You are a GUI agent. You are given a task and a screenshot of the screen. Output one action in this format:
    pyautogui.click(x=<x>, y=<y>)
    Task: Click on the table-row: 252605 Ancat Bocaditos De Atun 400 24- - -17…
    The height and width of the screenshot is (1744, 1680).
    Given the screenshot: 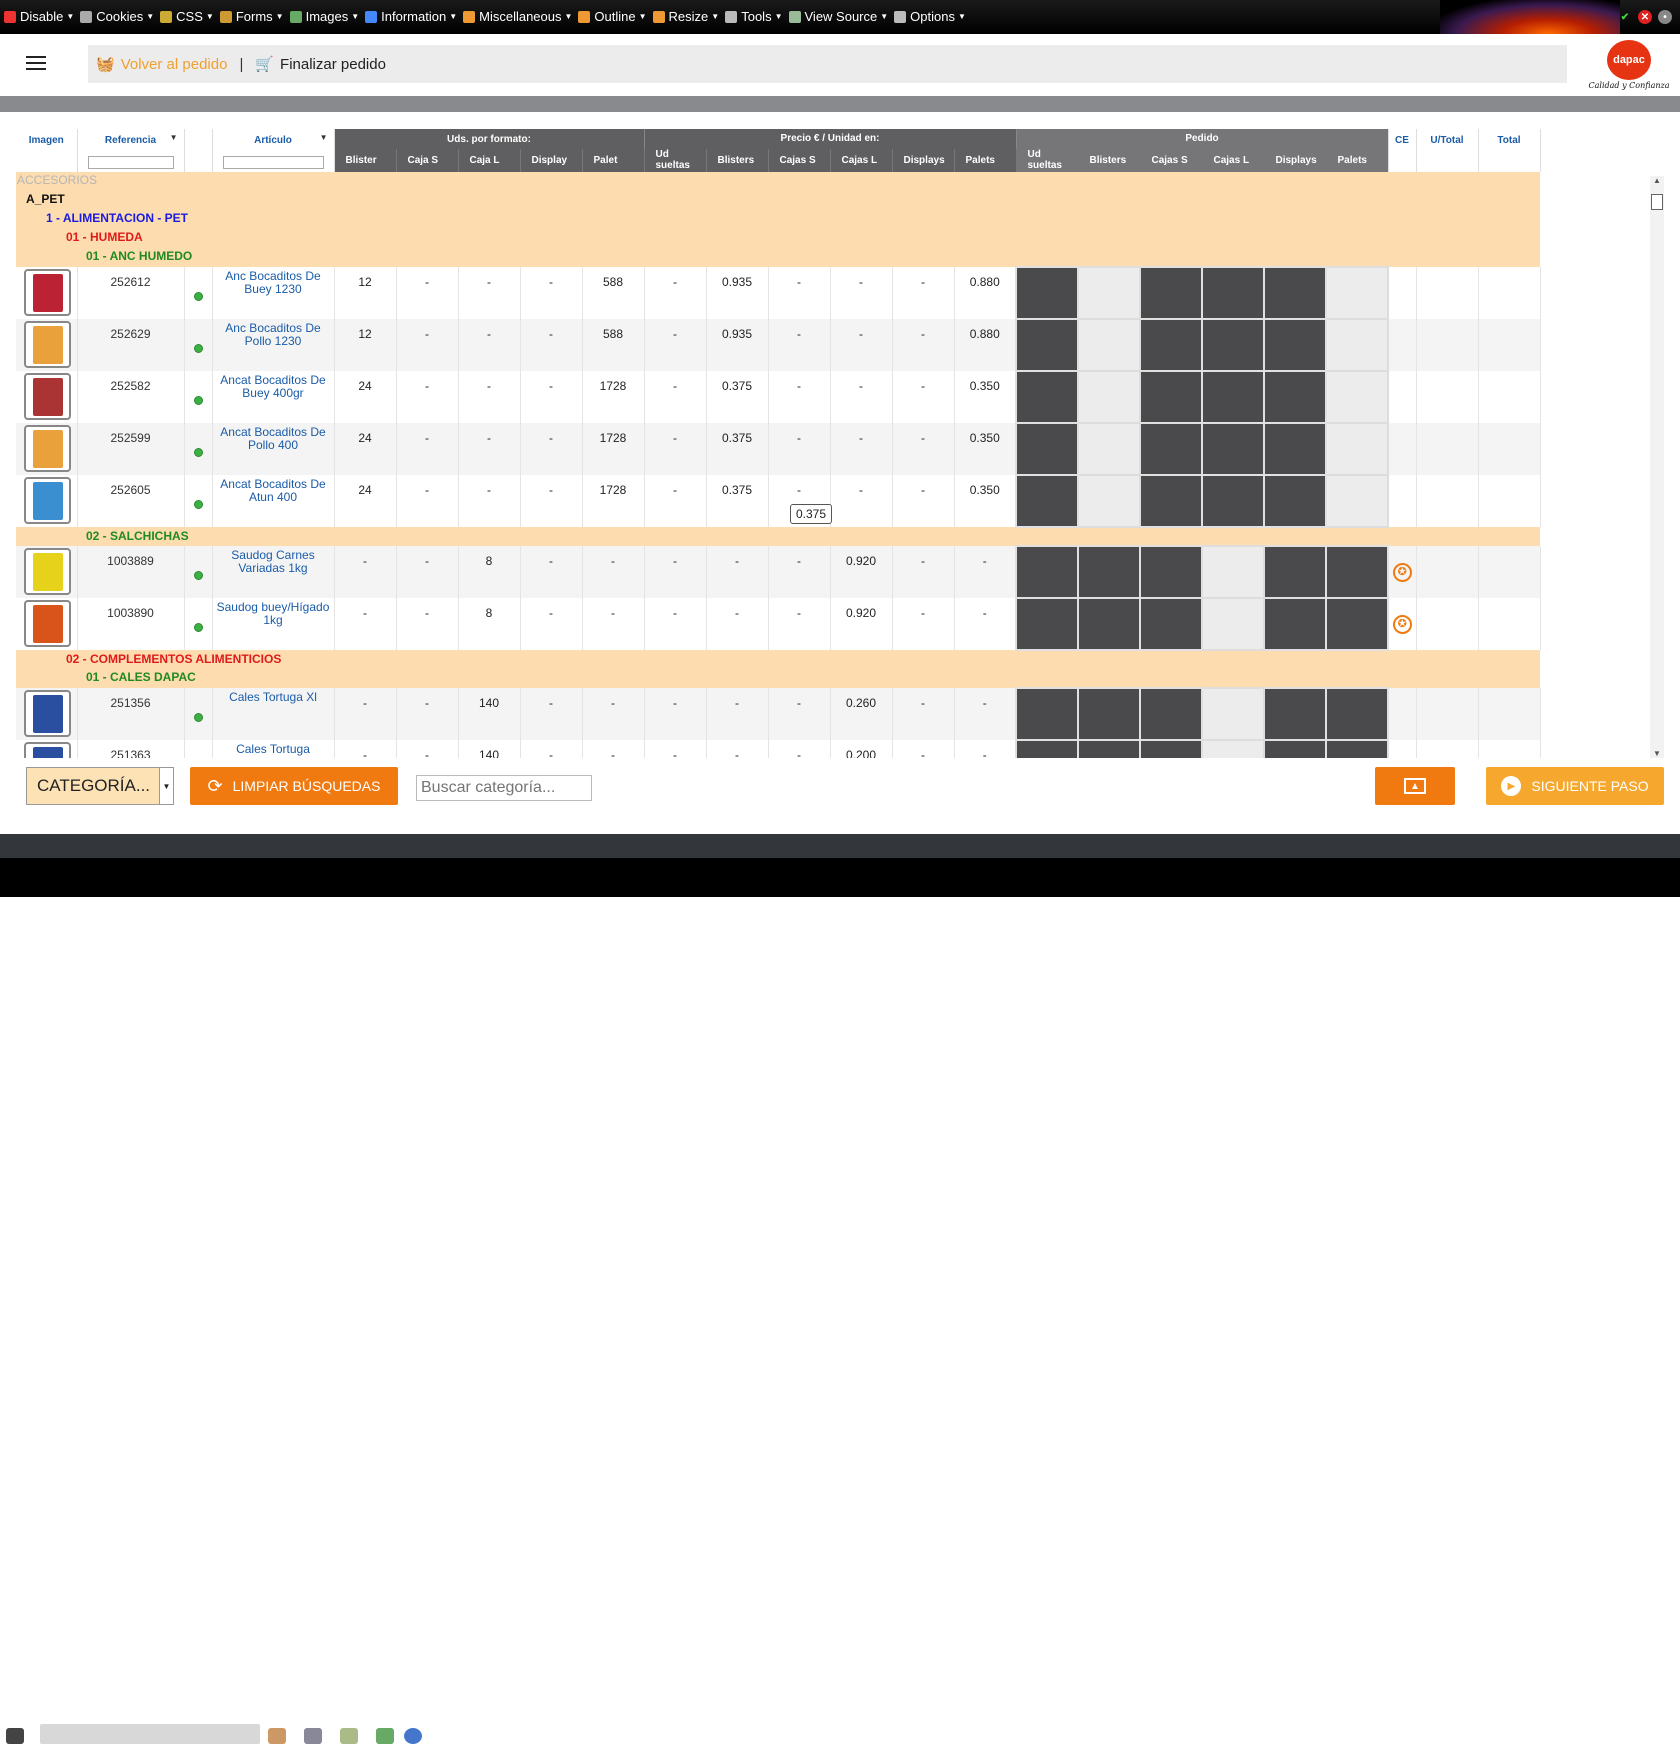 What is the action you would take?
    pyautogui.click(x=778, y=501)
    